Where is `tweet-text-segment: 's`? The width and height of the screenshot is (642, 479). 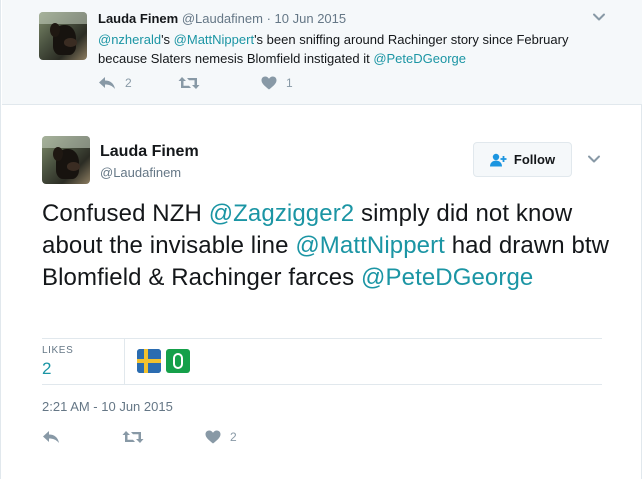 tweet-text-segment: 's is located at coordinates (167, 39).